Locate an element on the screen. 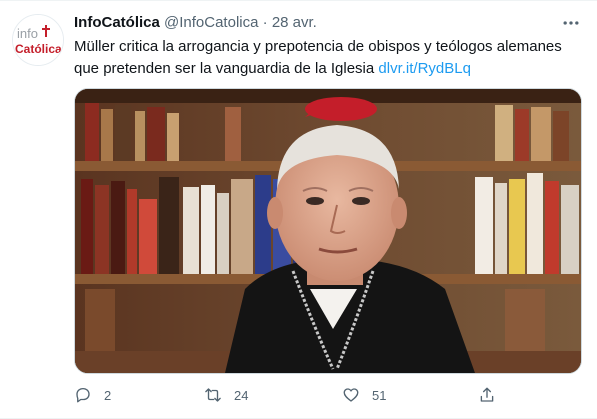 The height and width of the screenshot is (419, 597). more-dots-icon is located at coordinates (571, 23).